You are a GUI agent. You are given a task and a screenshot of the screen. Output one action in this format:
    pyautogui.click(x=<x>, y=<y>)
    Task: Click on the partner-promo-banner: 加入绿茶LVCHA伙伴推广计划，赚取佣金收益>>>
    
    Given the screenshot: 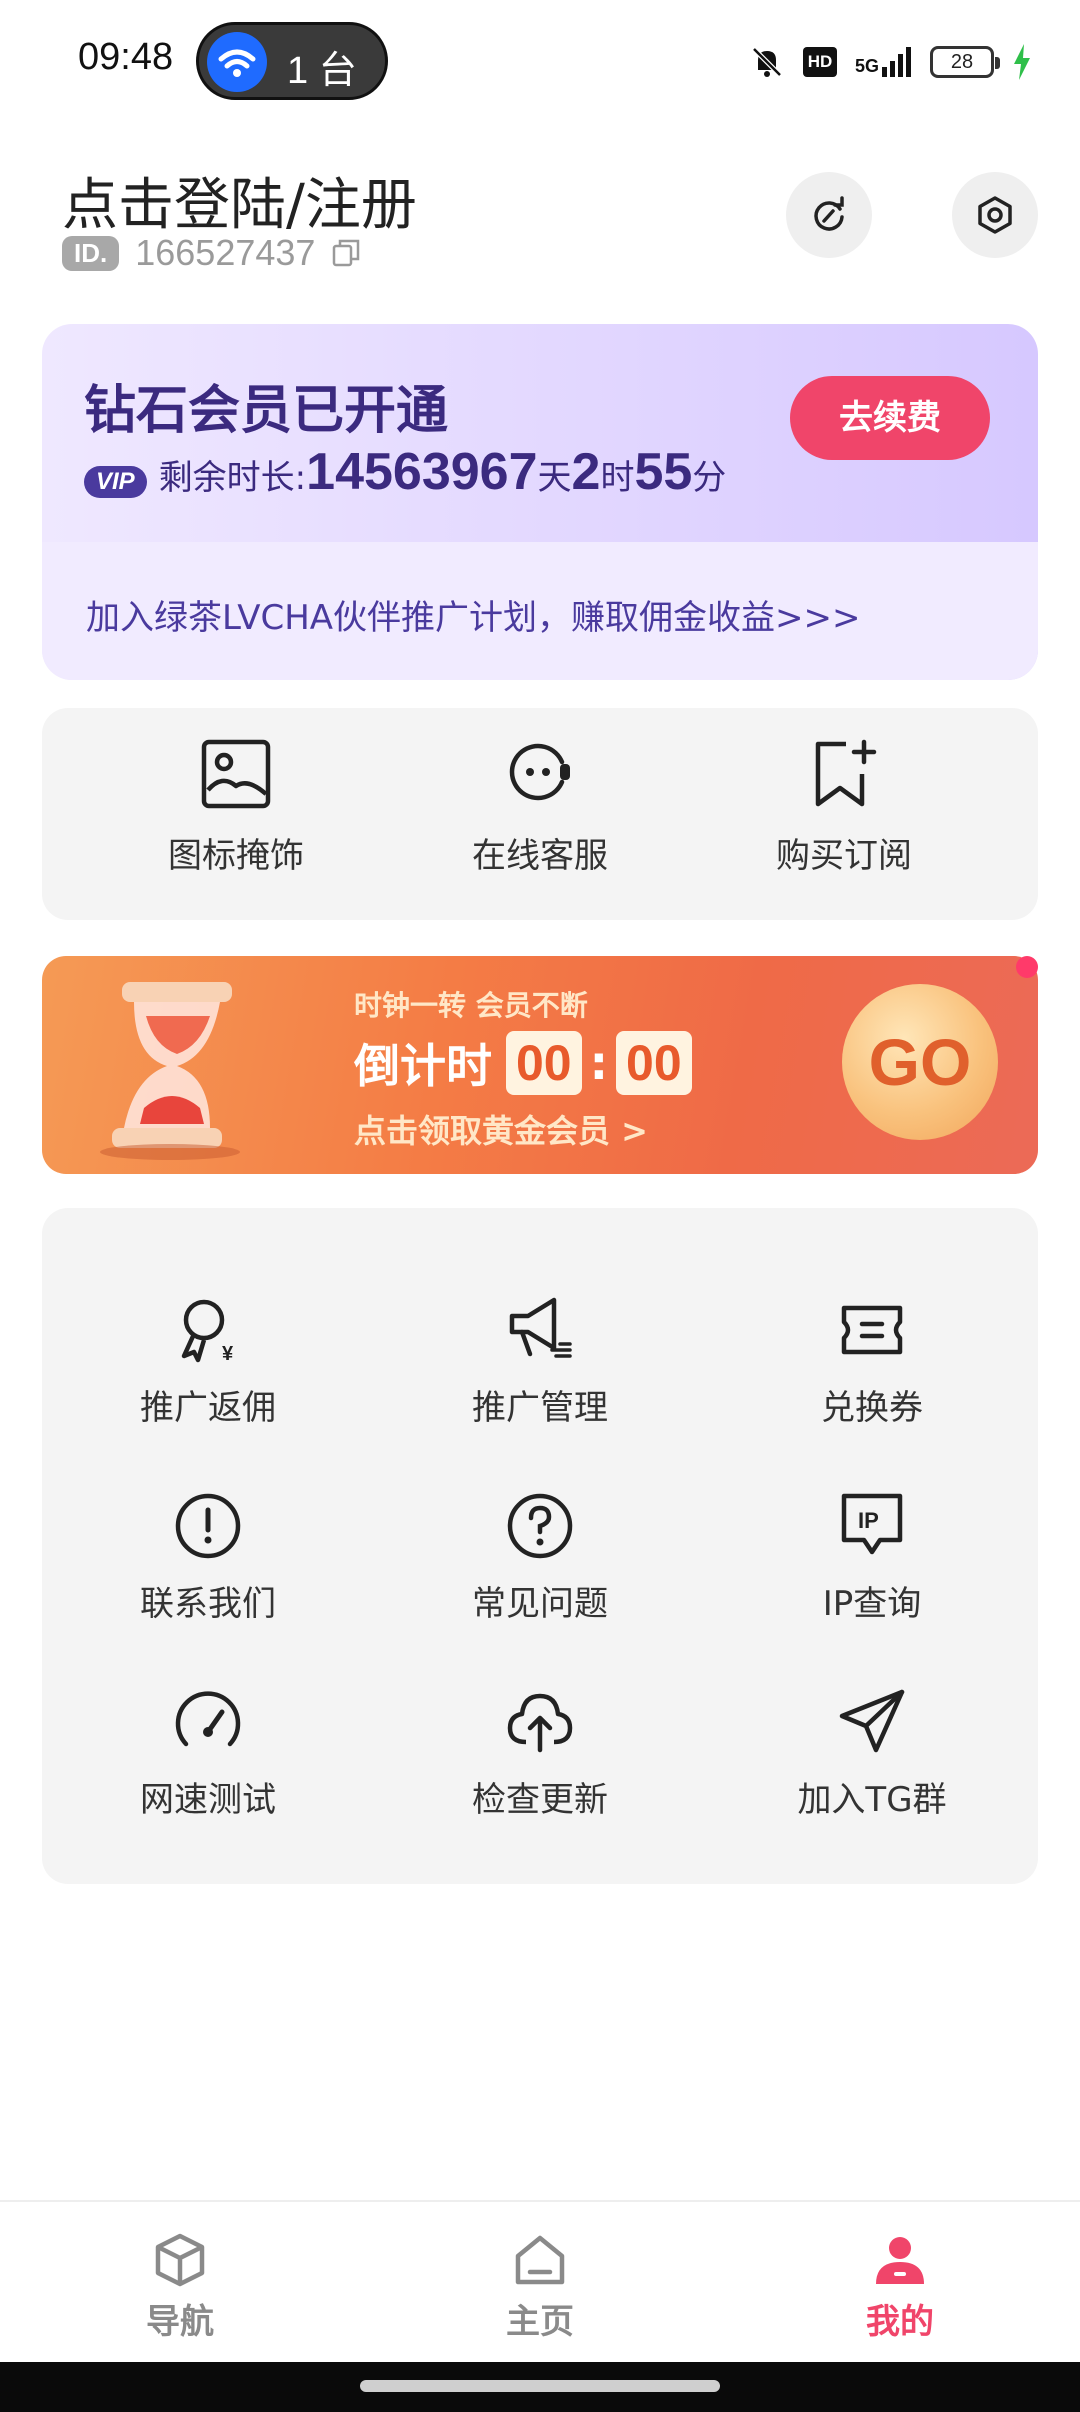 What is the action you would take?
    pyautogui.click(x=540, y=611)
    